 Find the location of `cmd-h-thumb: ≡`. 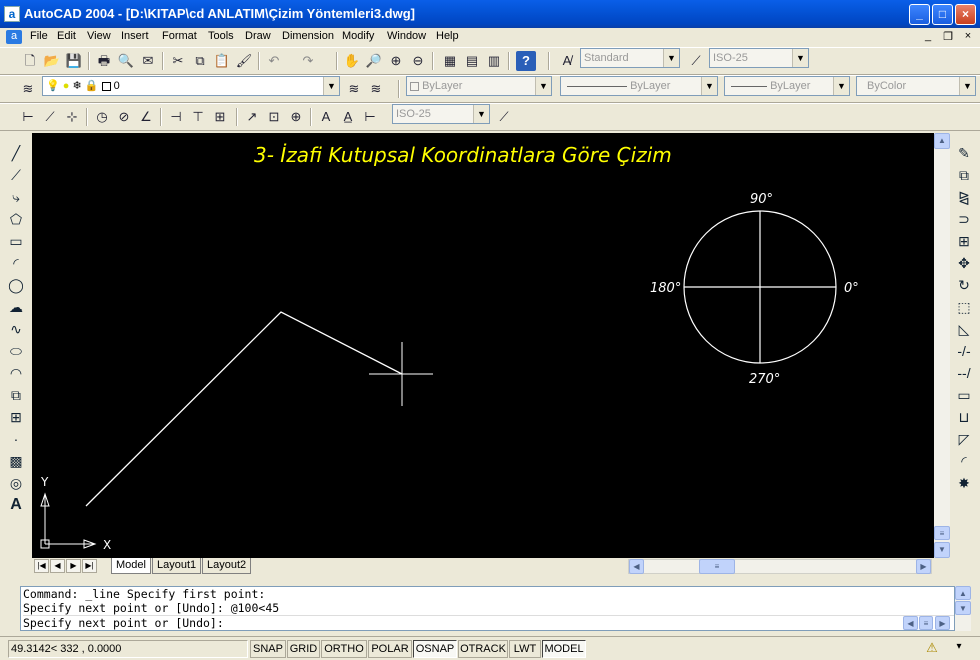

cmd-h-thumb: ≡ is located at coordinates (926, 623).